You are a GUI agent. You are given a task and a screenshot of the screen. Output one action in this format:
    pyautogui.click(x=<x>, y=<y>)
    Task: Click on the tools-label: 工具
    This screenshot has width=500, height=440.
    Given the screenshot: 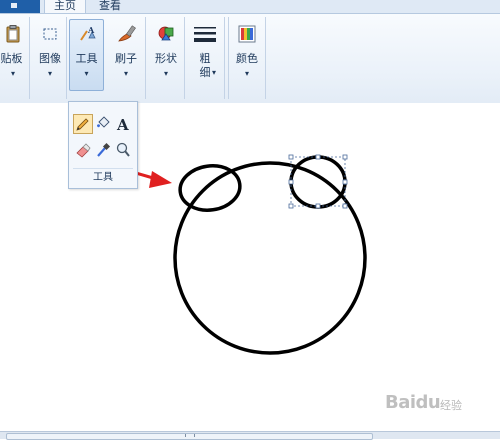 What is the action you would take?
    pyautogui.click(x=86, y=58)
    